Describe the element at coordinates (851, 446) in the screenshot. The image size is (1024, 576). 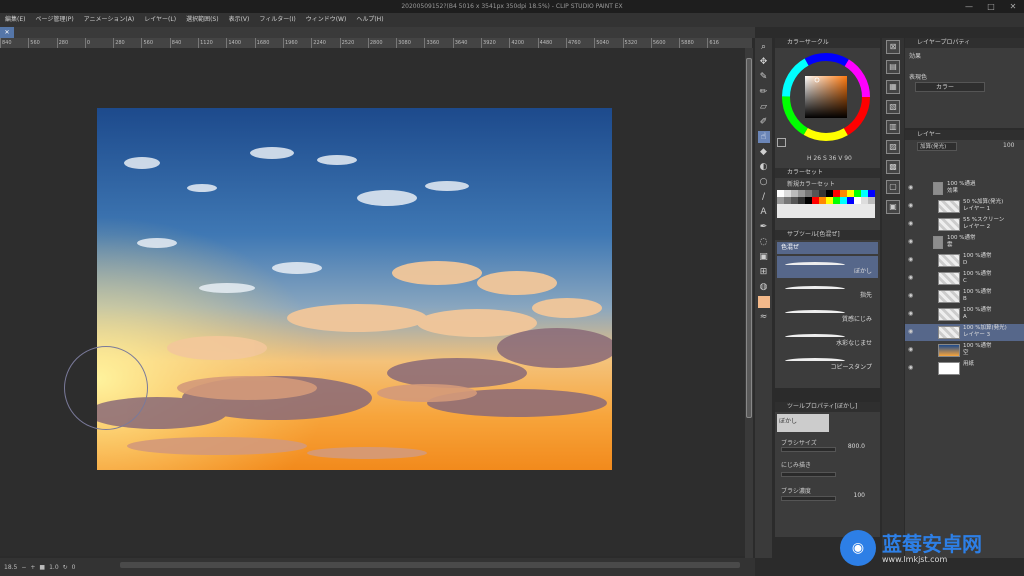
I see `brush-size-value: 800.0` at that location.